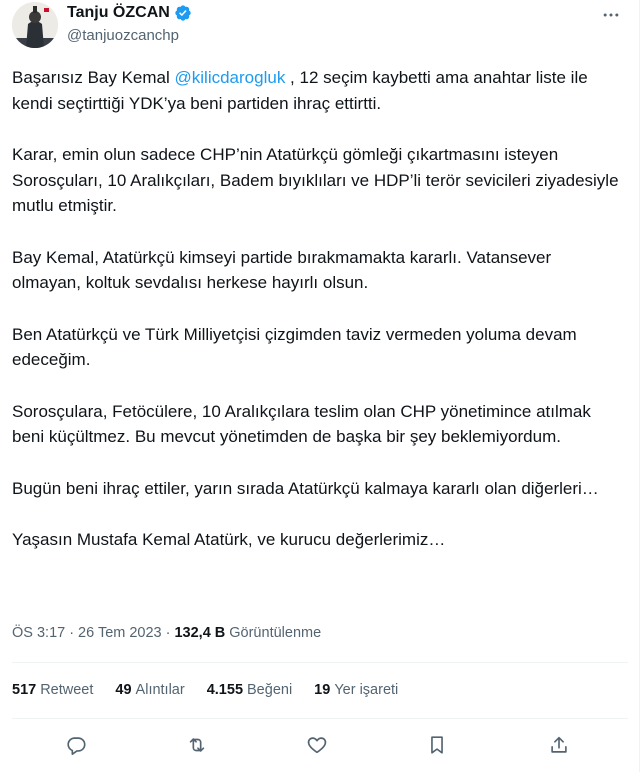 The image size is (640, 772). I want to click on views-count: 132,4 B, so click(200, 633).